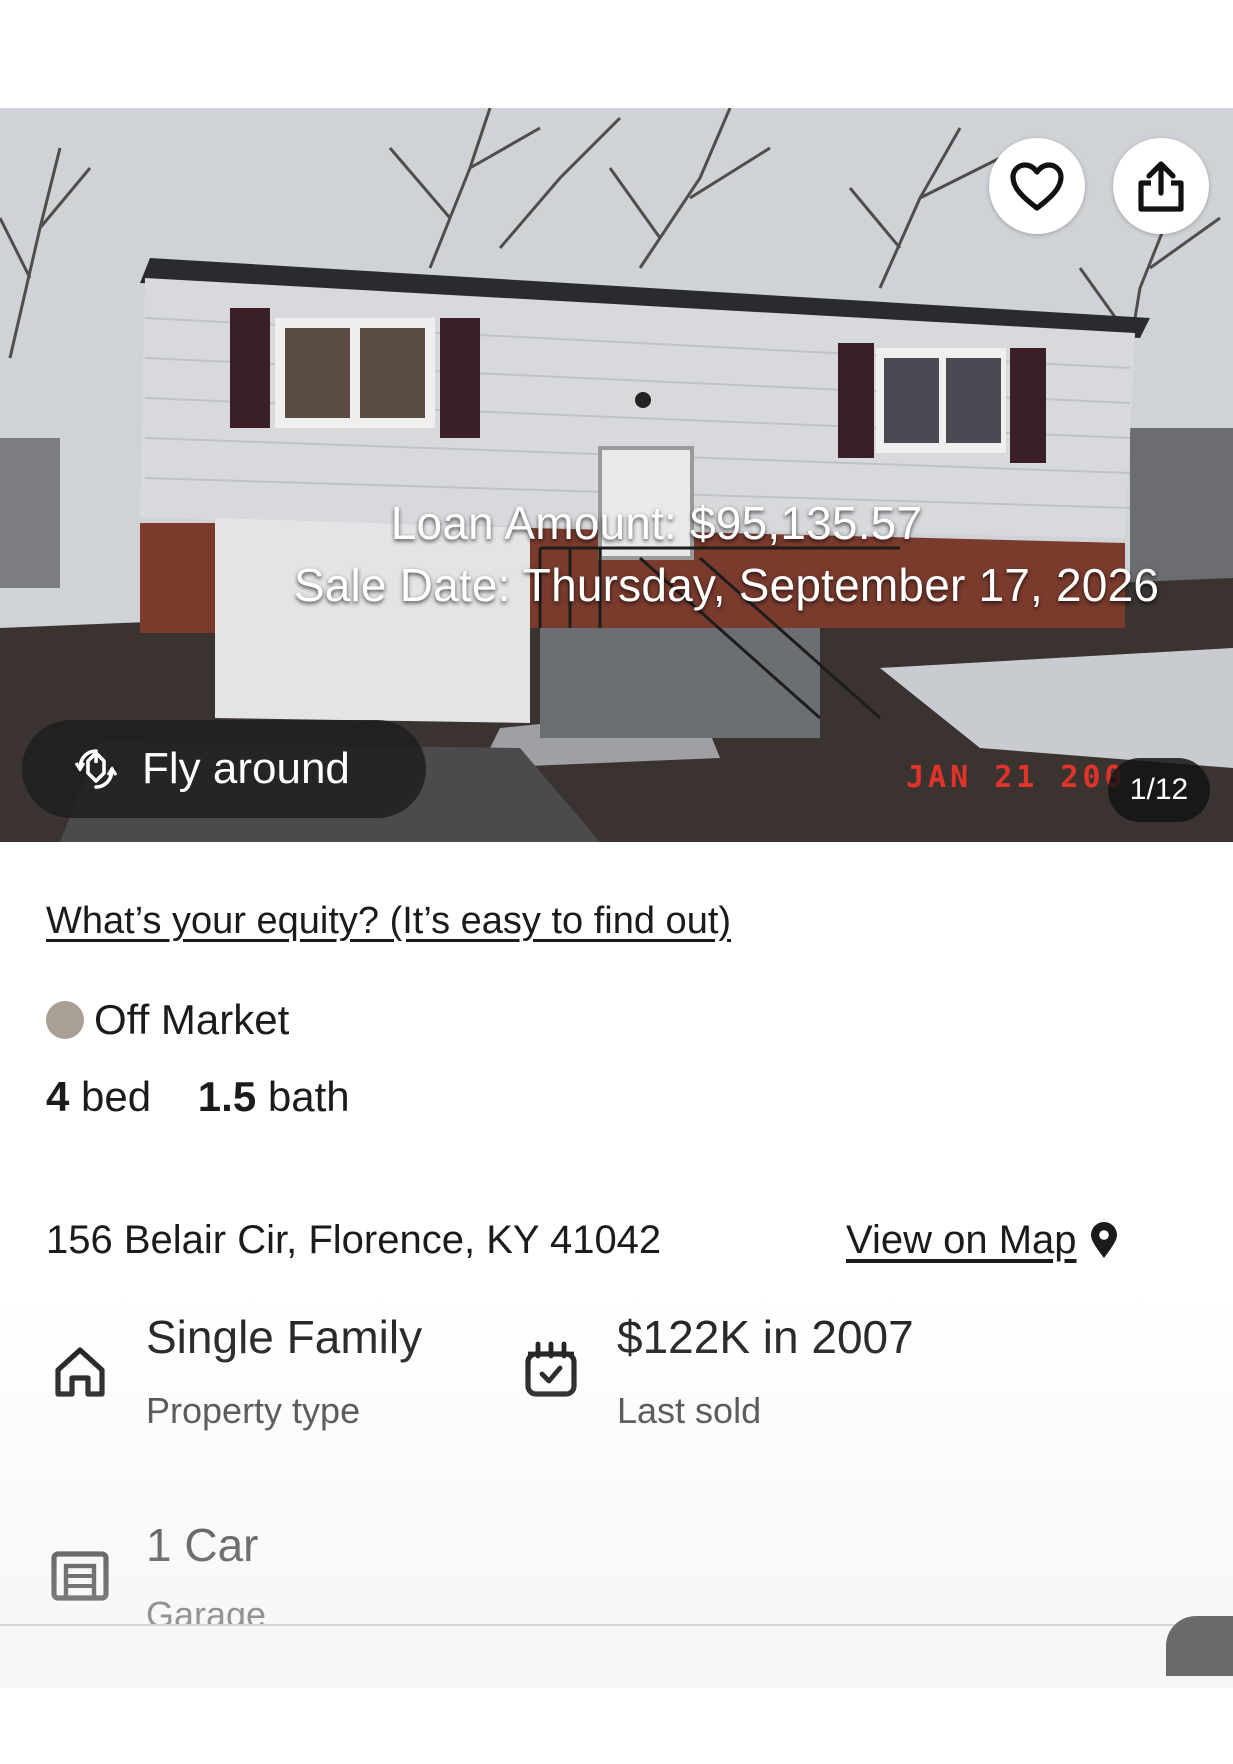  What do you see at coordinates (656, 523) in the screenshot?
I see `loan-amount-text: Loan Amount: $95,135.57` at bounding box center [656, 523].